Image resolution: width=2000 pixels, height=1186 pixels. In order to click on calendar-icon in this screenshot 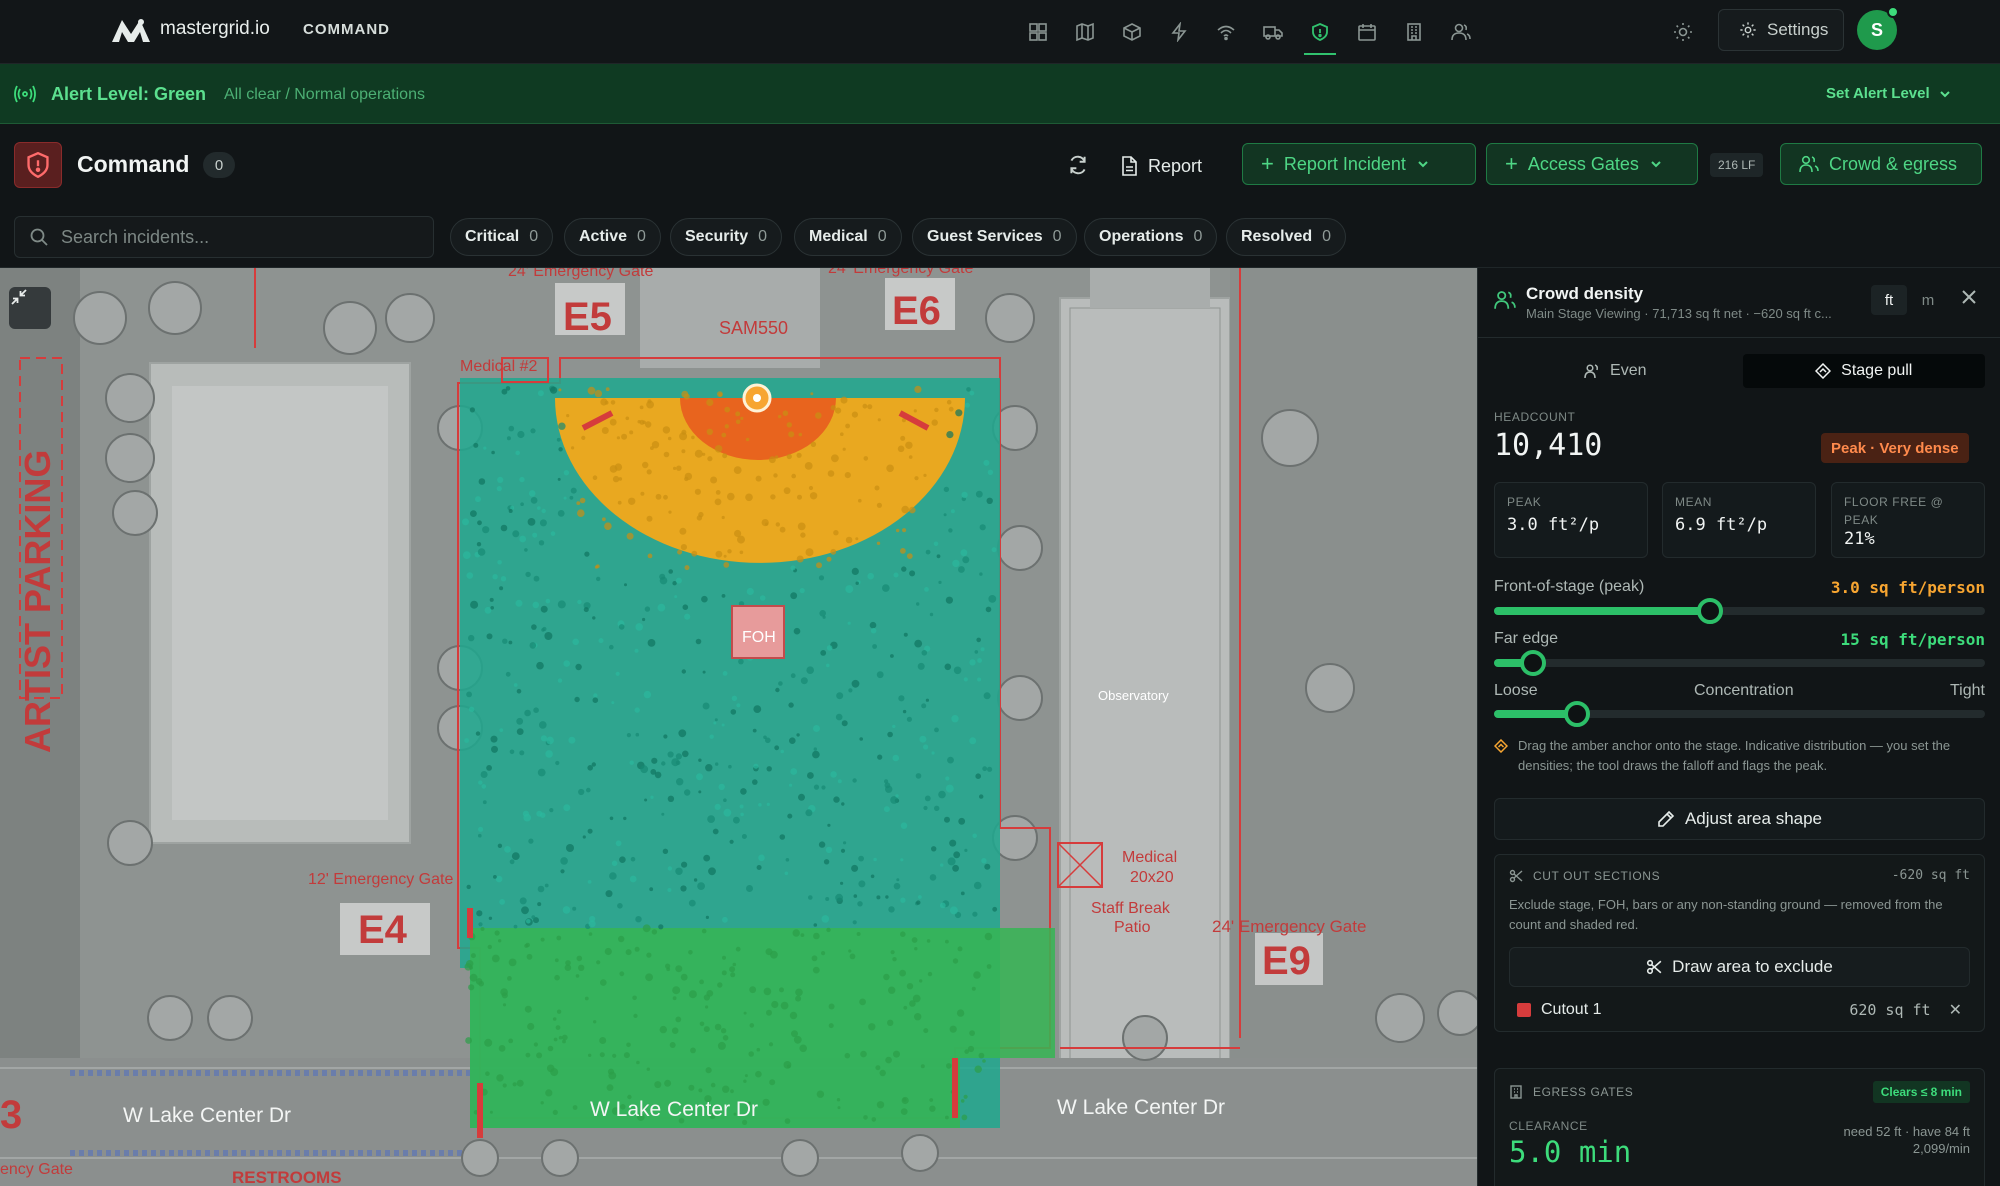, I will do `click(1367, 32)`.